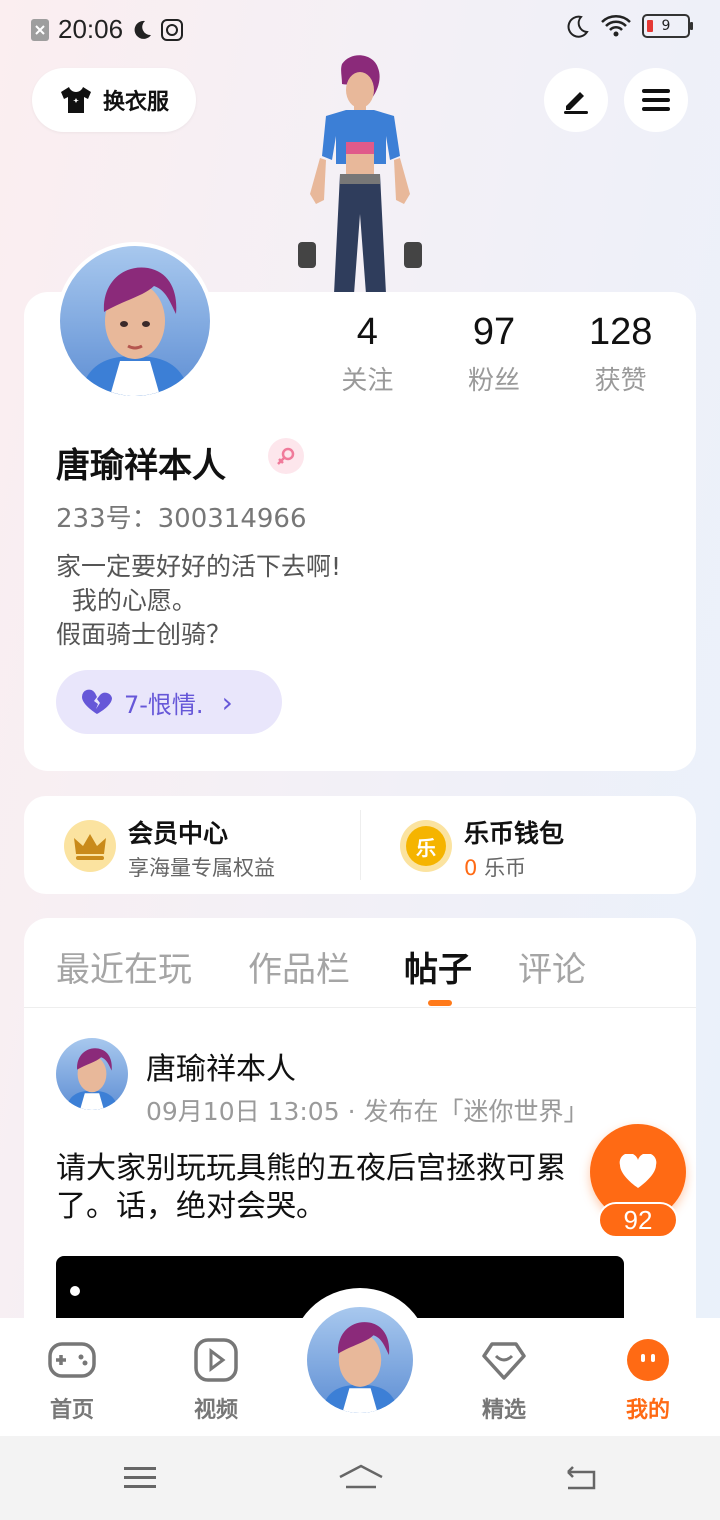 The width and height of the screenshot is (720, 1520). Describe the element at coordinates (143, 29) in the screenshot. I see `moon-icon` at that location.